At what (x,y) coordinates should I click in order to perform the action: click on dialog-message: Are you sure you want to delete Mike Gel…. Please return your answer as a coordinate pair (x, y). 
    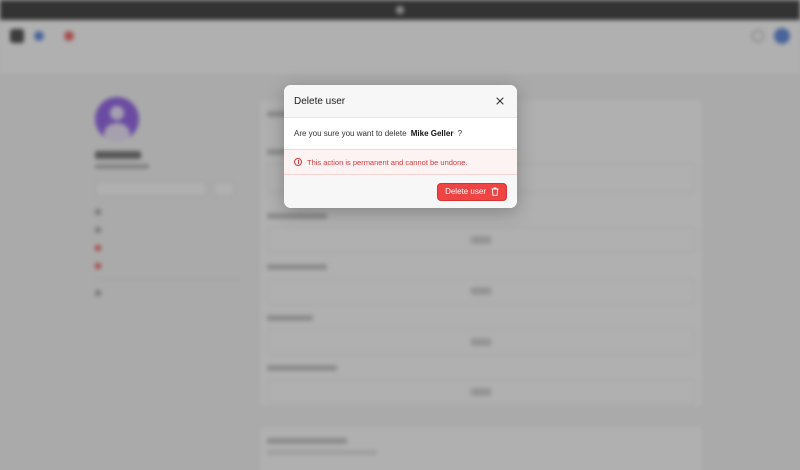
    Looking at the image, I should click on (400, 133).